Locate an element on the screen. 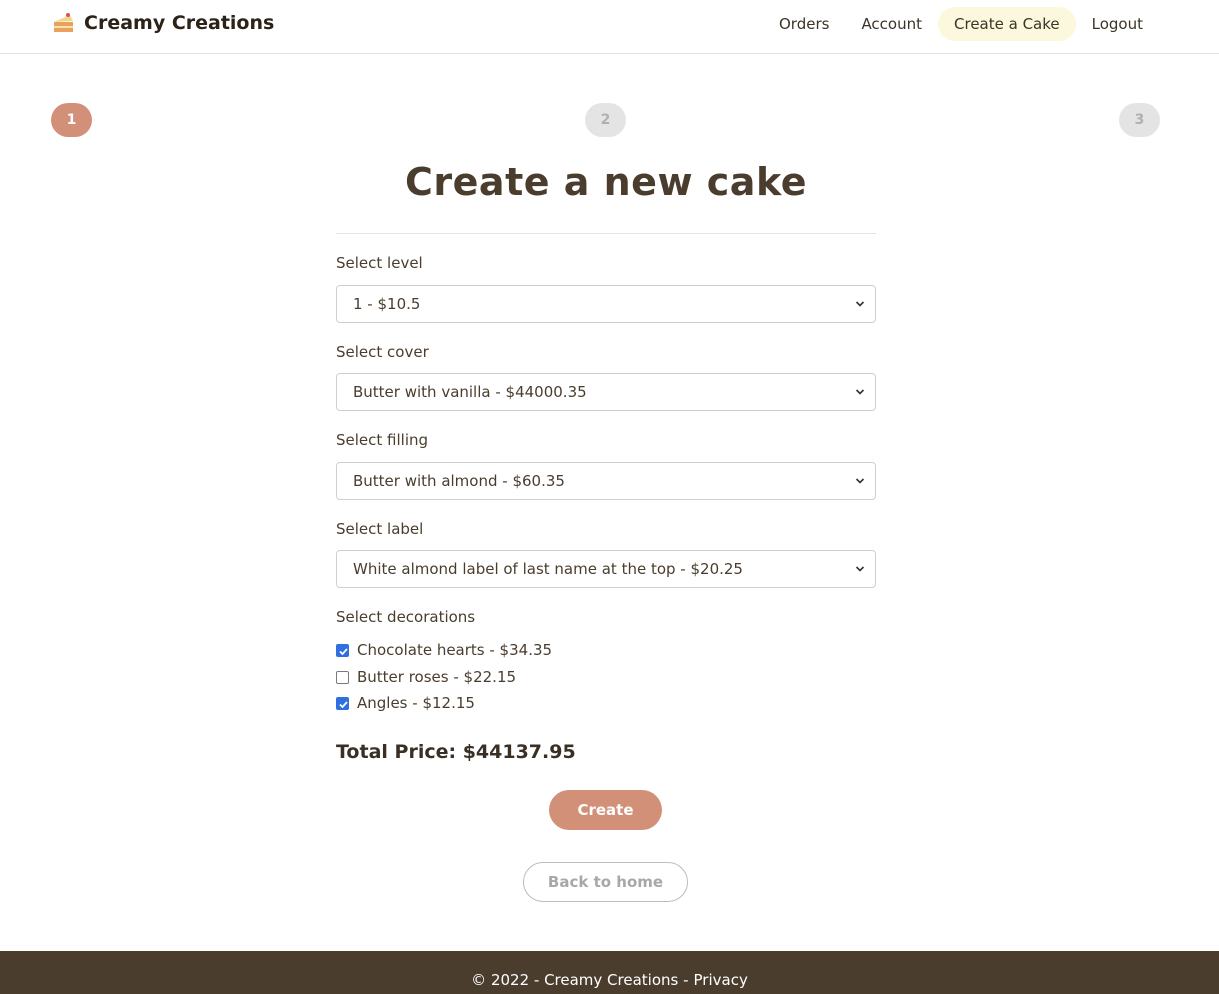  decoration-chocolate-hearts: Chocolate hearts - $34.35 is located at coordinates (444, 650).